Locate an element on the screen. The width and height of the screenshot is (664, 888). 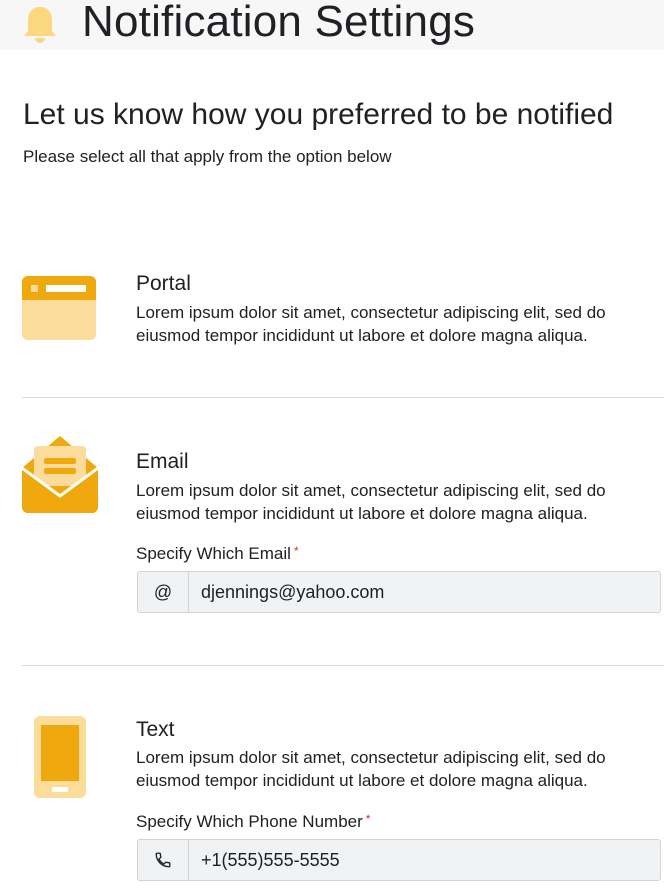
browser-window-icon is located at coordinates (59, 308).